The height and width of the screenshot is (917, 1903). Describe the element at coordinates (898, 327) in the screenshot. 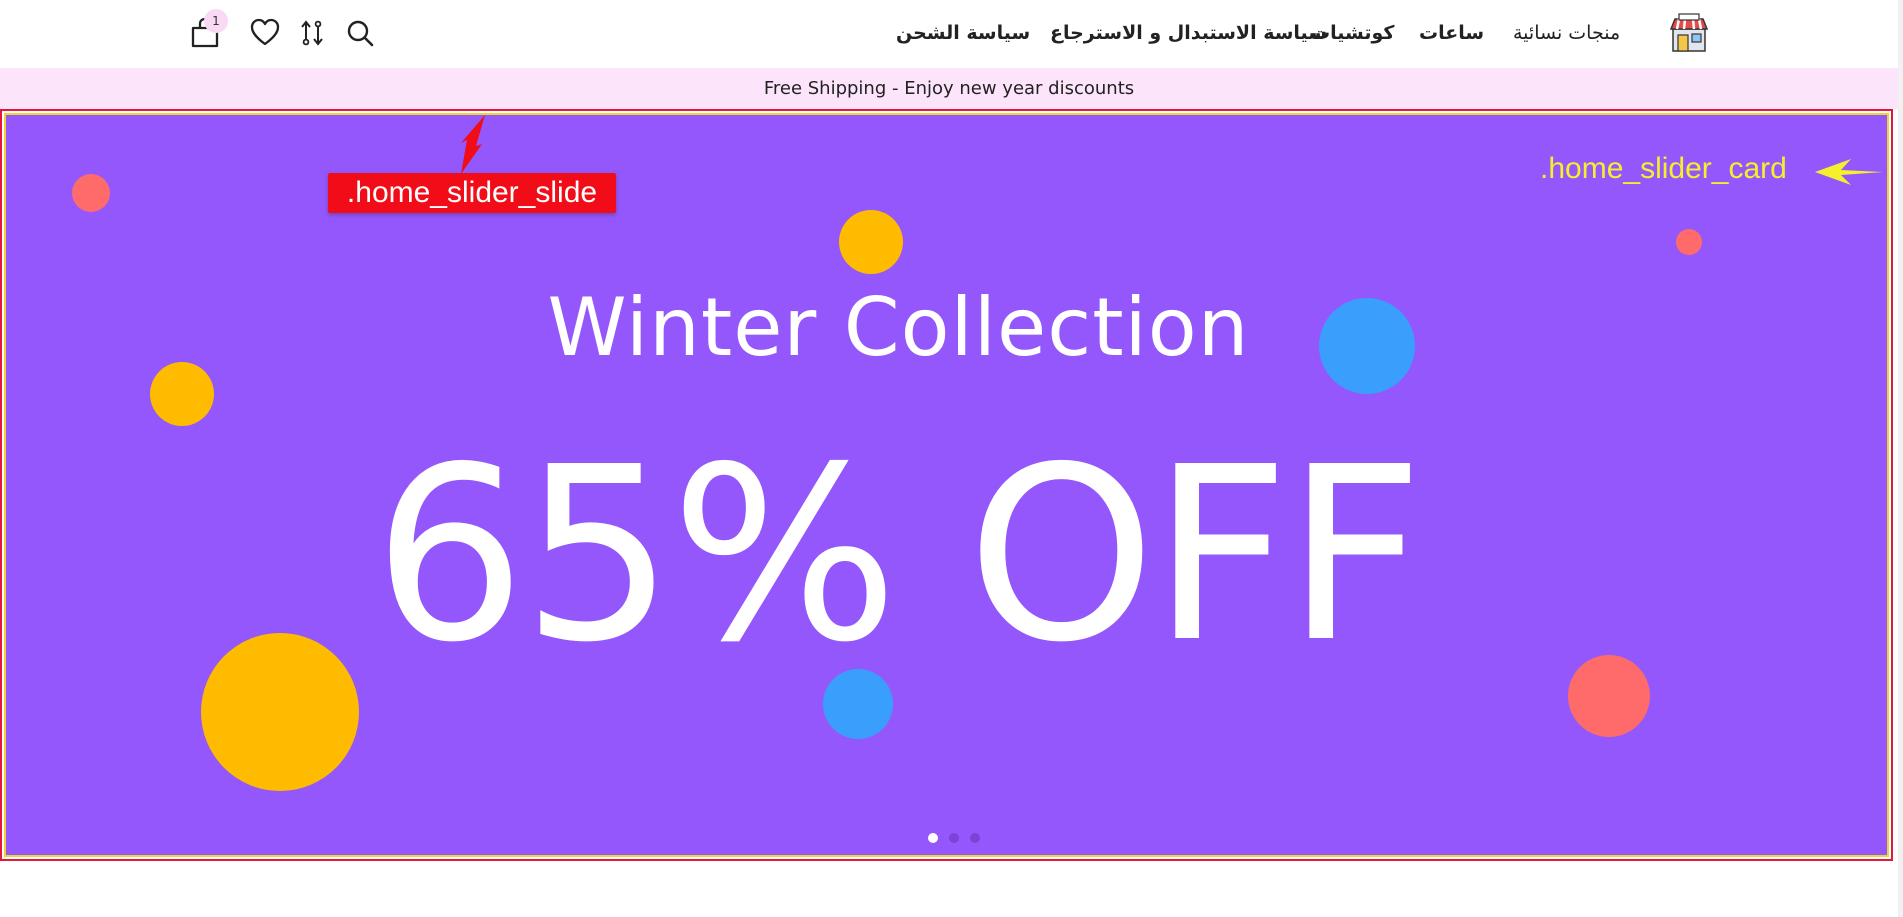

I see `slide-title: Winter Collection` at that location.